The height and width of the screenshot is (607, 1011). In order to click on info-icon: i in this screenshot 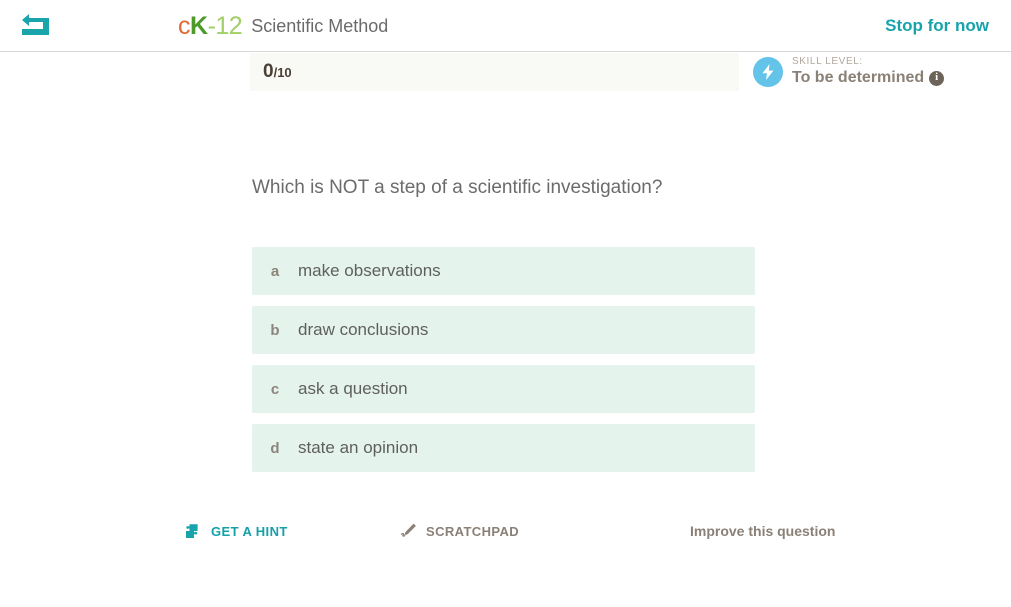, I will do `click(937, 78)`.